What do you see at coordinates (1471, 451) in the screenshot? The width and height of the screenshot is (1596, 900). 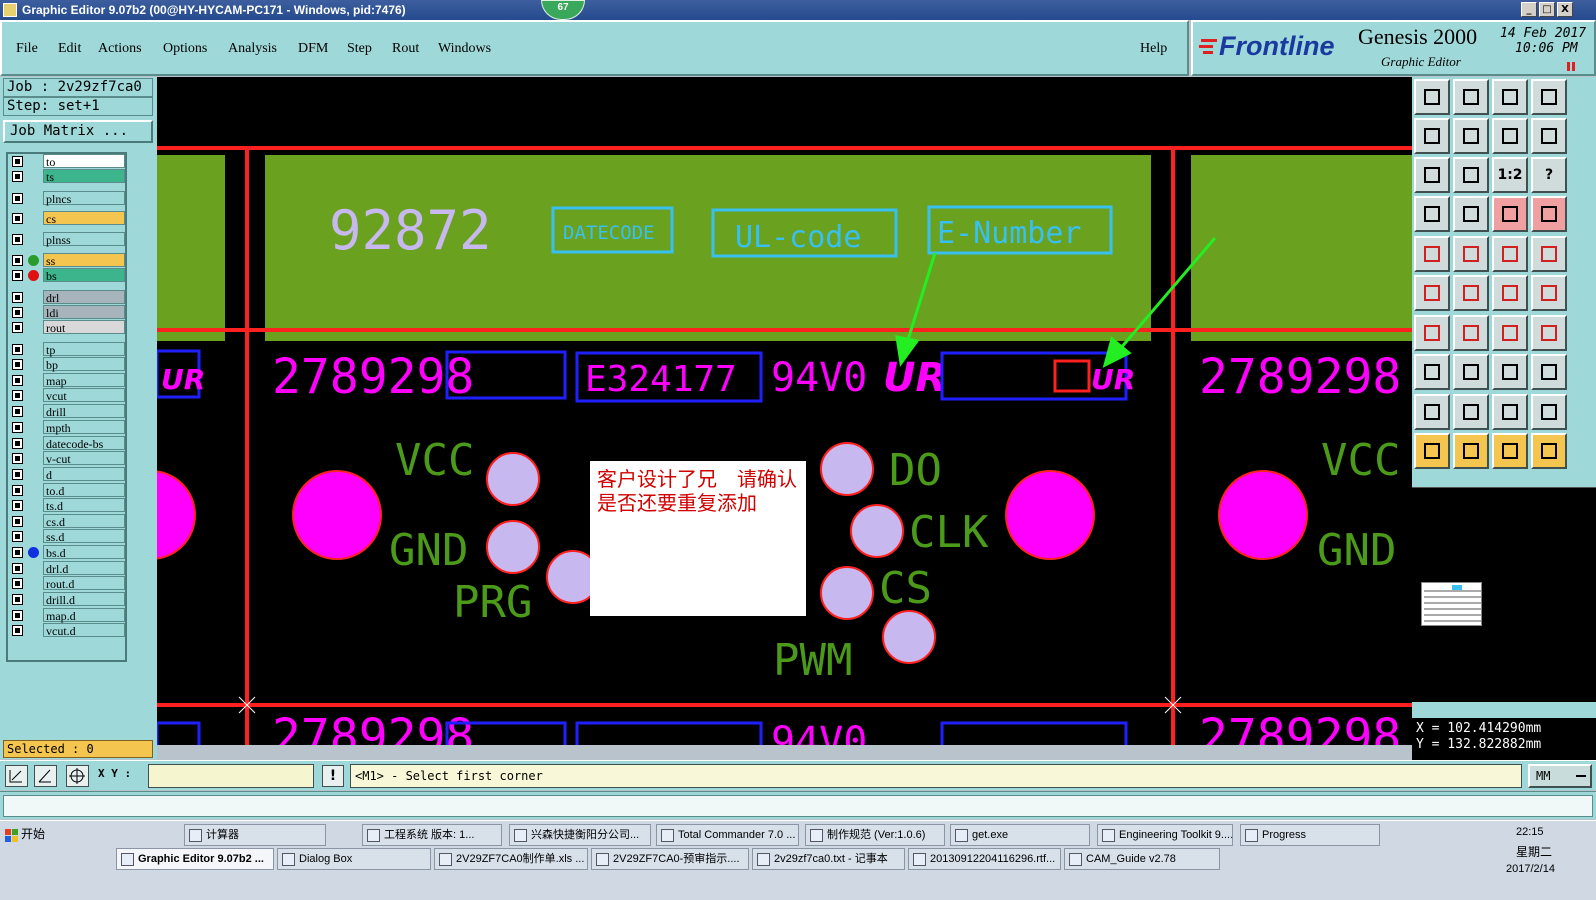 I see `select-box-icon` at bounding box center [1471, 451].